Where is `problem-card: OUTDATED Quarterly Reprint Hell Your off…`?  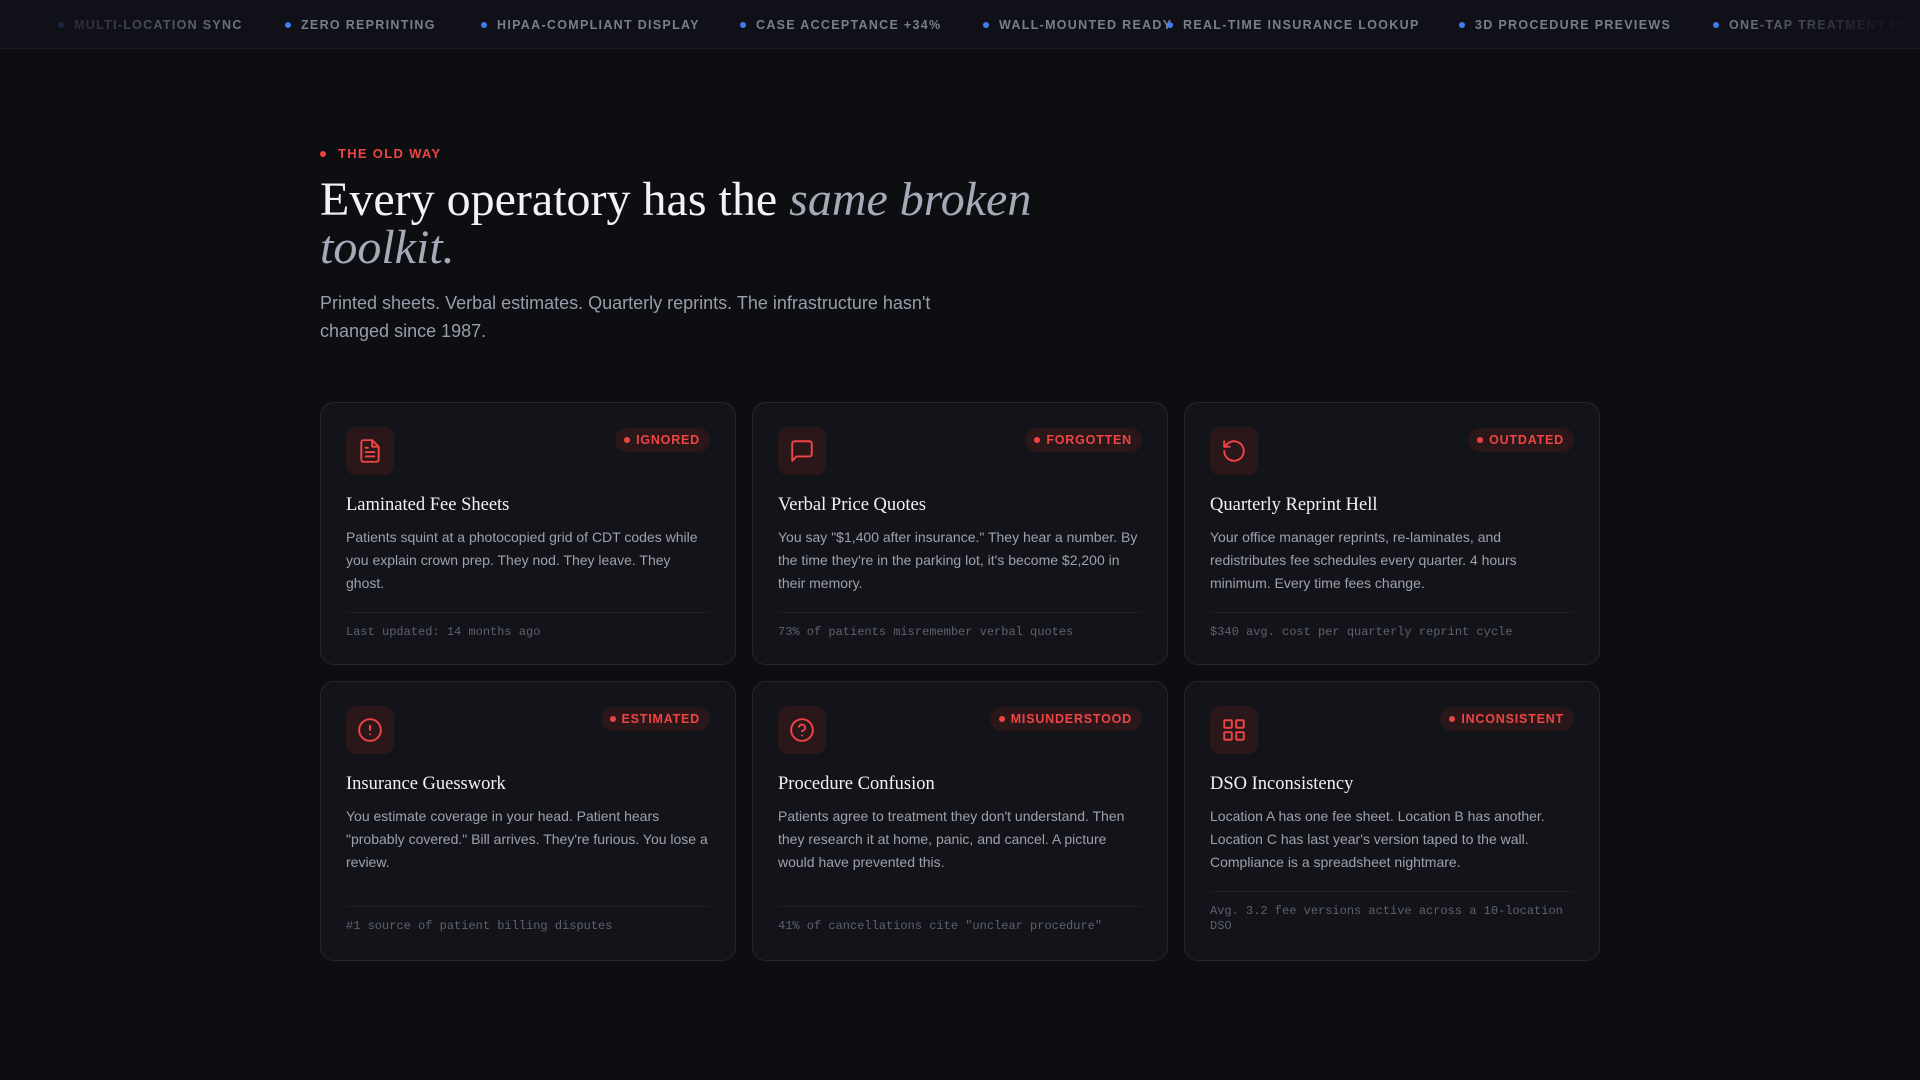 problem-card: OUTDATED Quarterly Reprint Hell Your off… is located at coordinates (1392, 533).